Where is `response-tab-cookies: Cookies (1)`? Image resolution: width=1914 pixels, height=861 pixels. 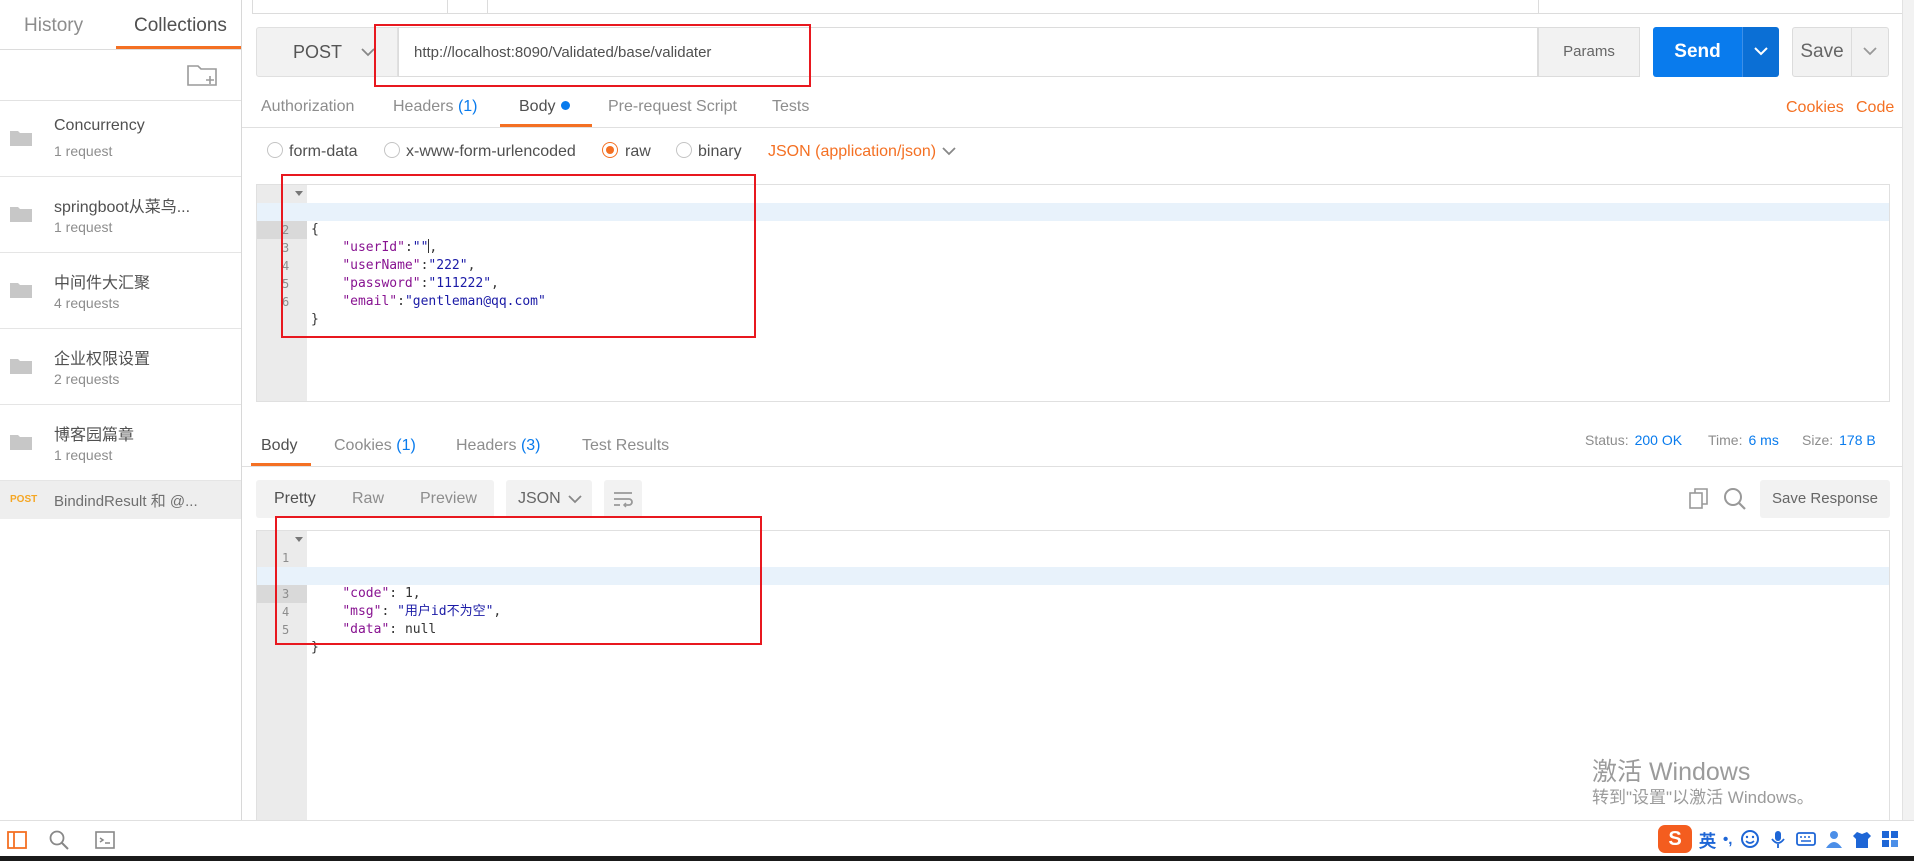 response-tab-cookies: Cookies (1) is located at coordinates (375, 446).